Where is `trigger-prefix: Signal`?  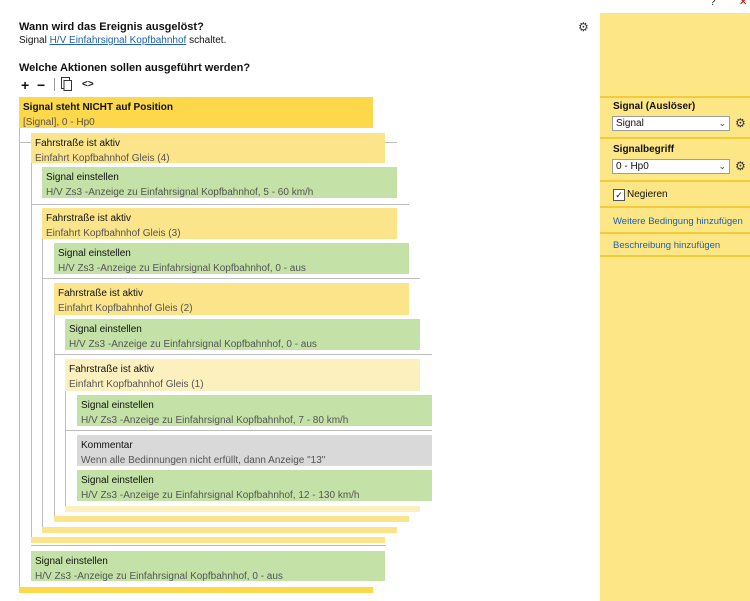
trigger-prefix: Signal is located at coordinates (34, 40).